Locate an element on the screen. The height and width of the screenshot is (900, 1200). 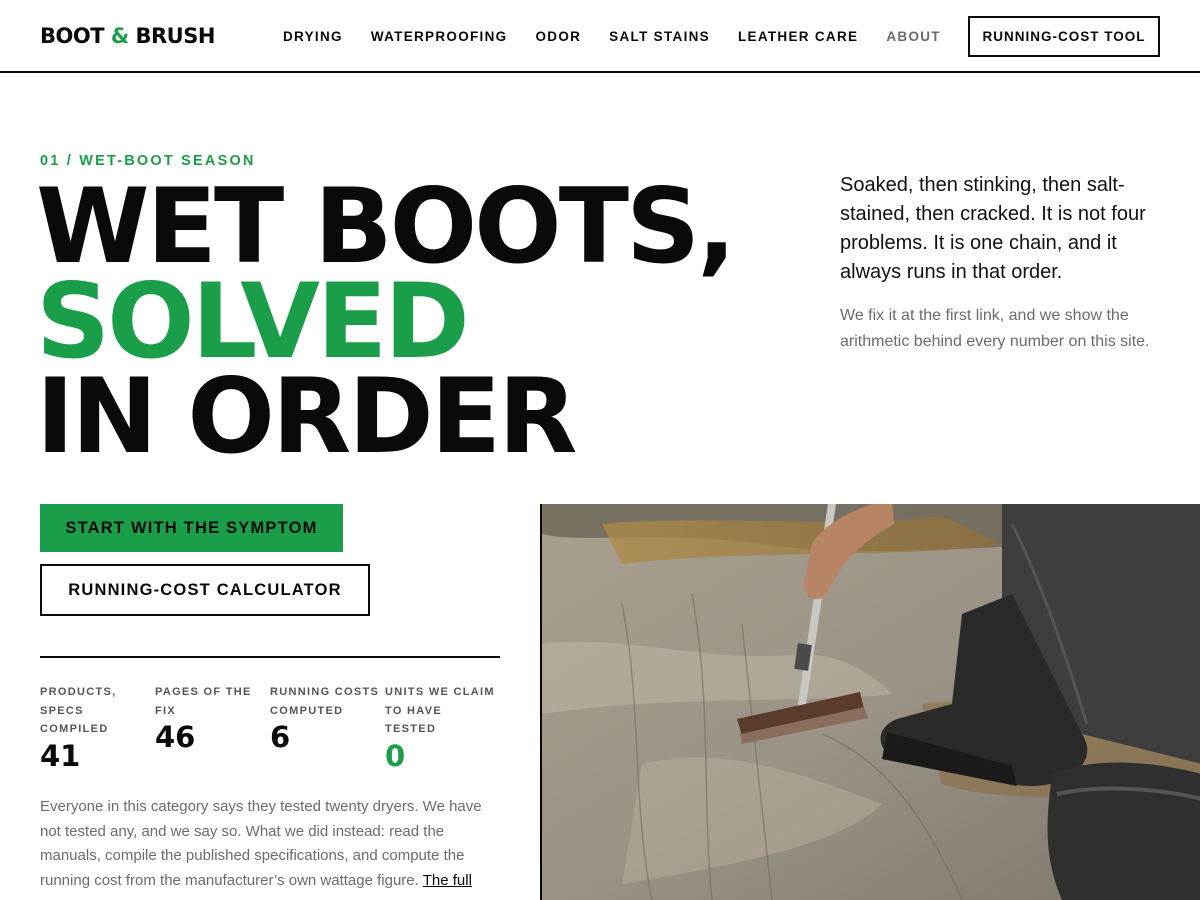
brand-name-part1: BOOT is located at coordinates (75, 36).